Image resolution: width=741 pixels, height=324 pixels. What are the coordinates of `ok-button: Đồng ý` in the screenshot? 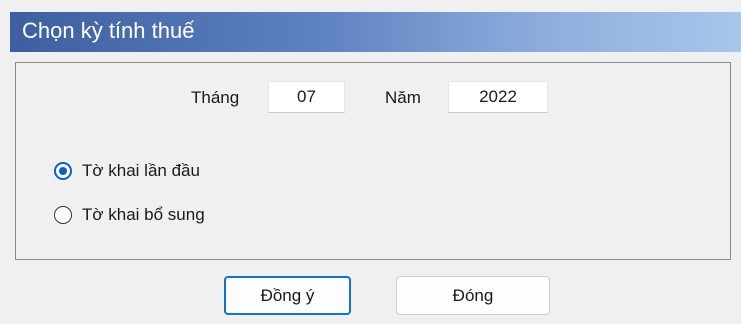 It's located at (287, 295).